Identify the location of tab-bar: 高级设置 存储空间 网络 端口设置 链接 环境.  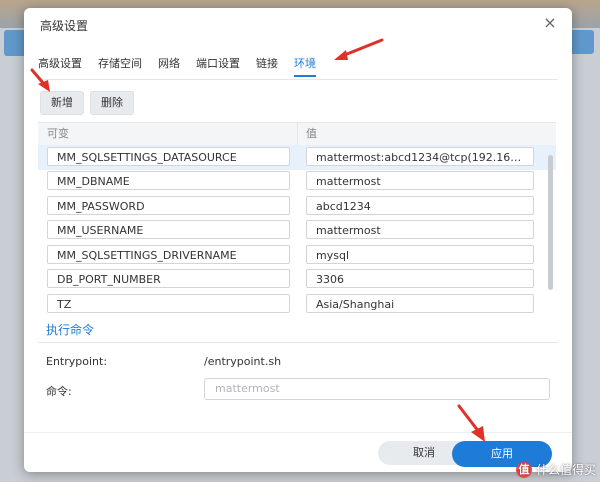
(185, 66).